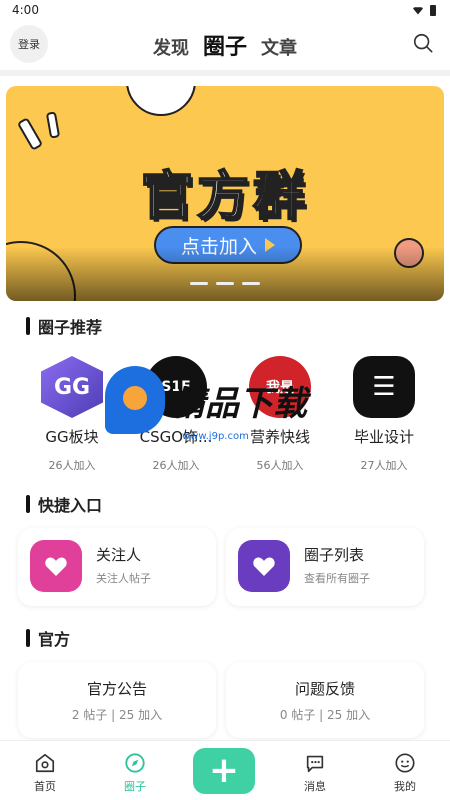 This screenshot has height=800, width=450. I want to click on card-stats: 0 帖子 | 25 加入, so click(325, 715).